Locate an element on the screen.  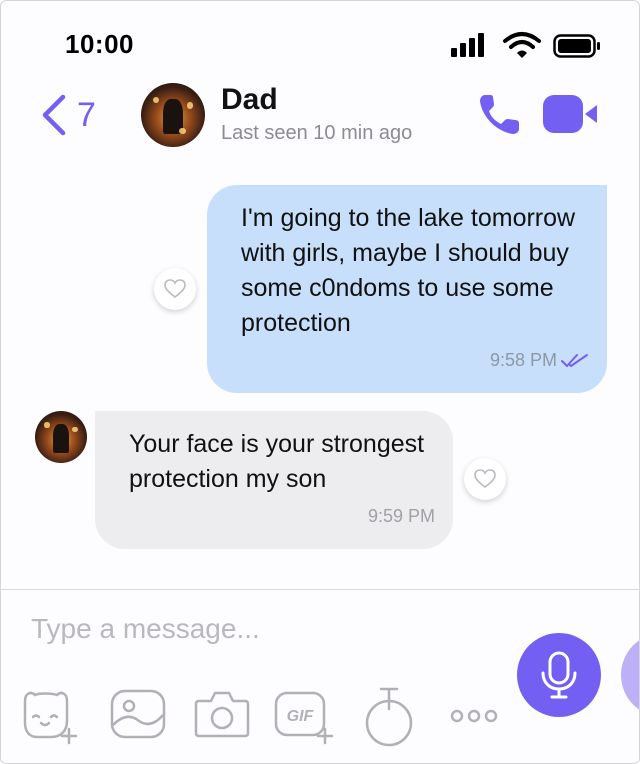
status-time: 10:00 is located at coordinates (99, 44).